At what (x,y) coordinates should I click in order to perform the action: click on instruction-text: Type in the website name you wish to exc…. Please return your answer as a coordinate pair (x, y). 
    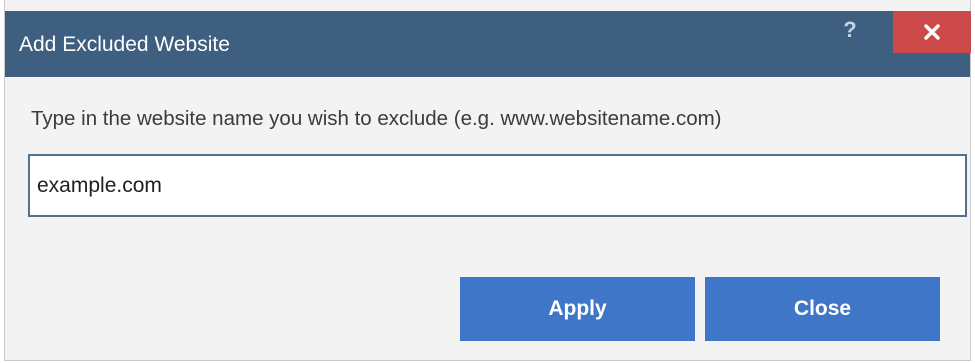
    Looking at the image, I should click on (376, 118).